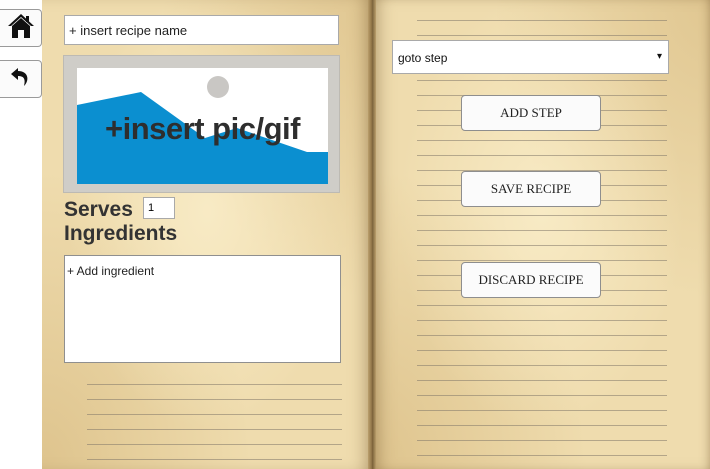 This screenshot has width=710, height=469. What do you see at coordinates (201, 30) in the screenshot?
I see `recipe-name-input` at bounding box center [201, 30].